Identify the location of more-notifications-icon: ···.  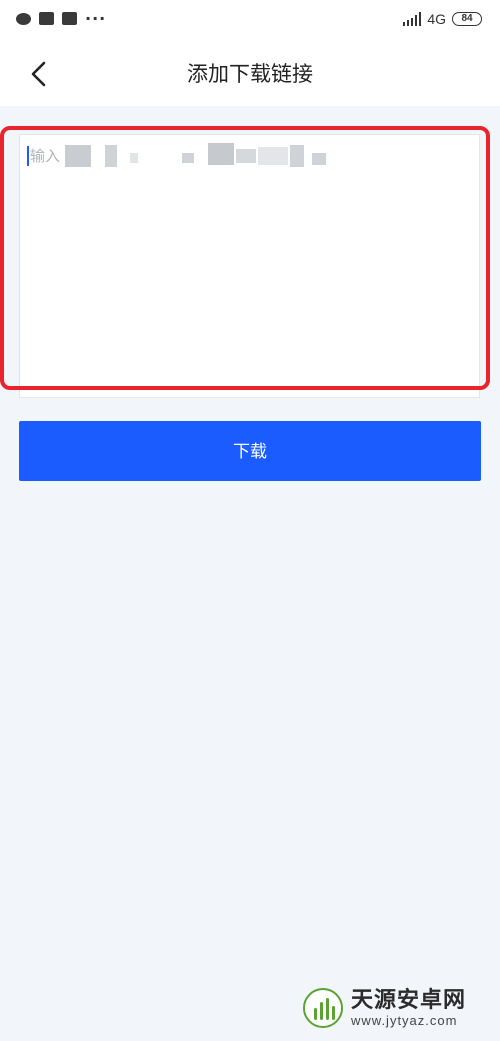
(96, 18).